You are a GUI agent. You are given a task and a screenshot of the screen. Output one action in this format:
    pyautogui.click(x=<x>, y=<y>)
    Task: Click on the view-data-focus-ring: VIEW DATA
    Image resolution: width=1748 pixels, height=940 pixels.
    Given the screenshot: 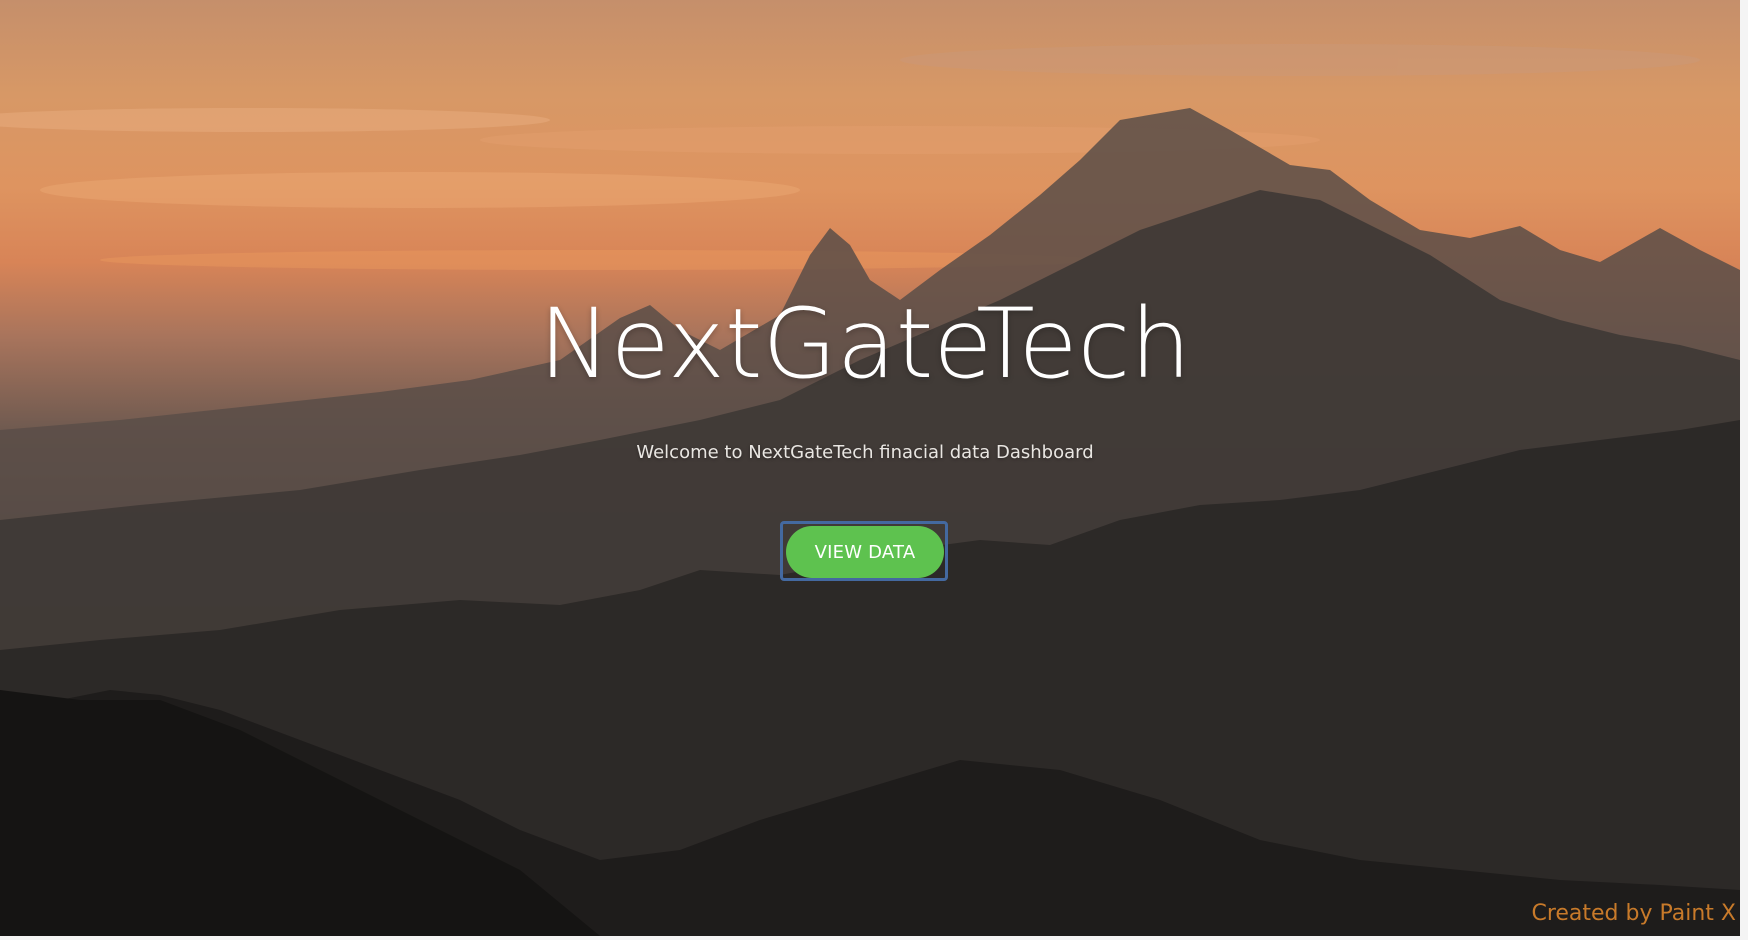 What is the action you would take?
    pyautogui.click(x=864, y=551)
    